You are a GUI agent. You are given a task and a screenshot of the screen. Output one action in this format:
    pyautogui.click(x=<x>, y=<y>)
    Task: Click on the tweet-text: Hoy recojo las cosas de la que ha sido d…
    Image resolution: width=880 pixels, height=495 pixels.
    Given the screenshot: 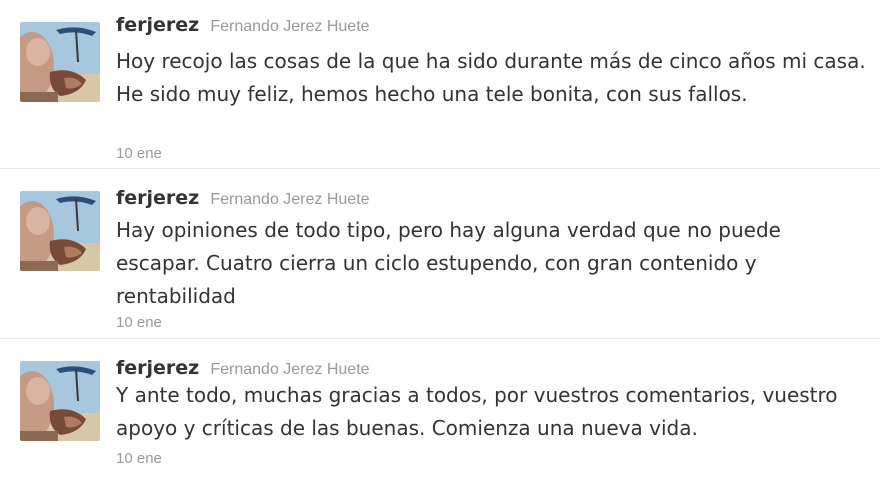 What is the action you would take?
    pyautogui.click(x=491, y=77)
    